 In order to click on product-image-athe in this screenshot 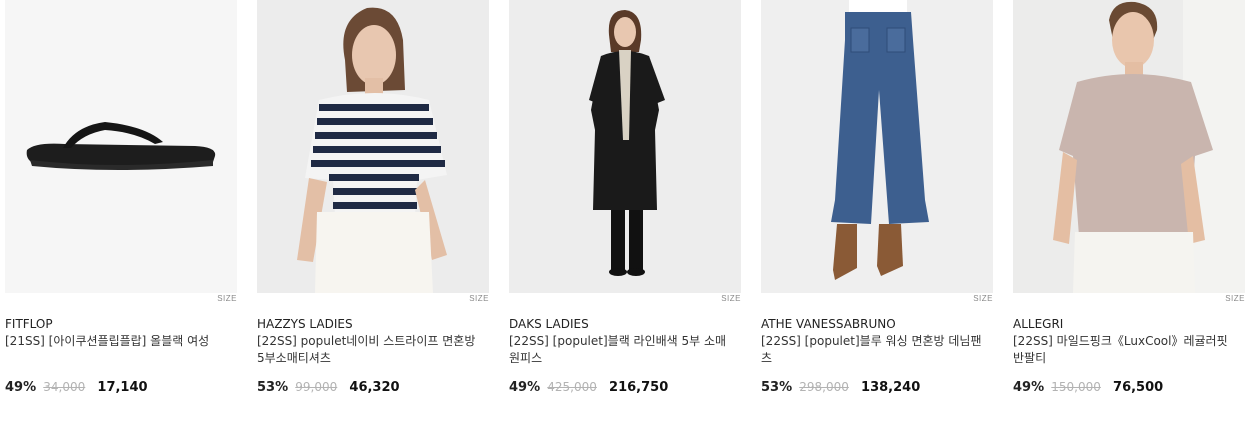, I will do `click(877, 146)`.